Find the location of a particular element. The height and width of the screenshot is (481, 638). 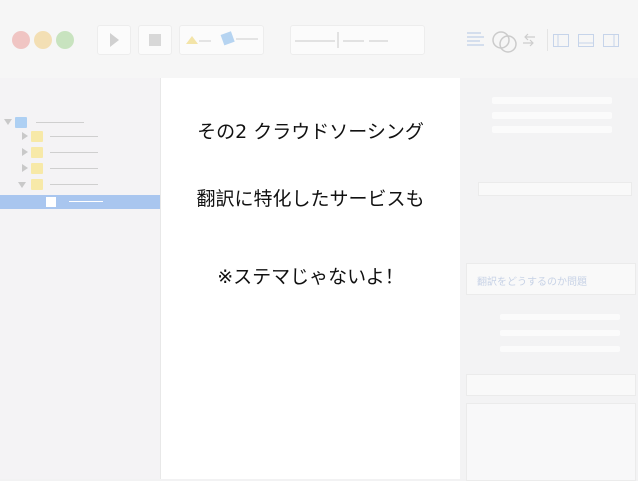

shapes-icon is located at coordinates (222, 38).